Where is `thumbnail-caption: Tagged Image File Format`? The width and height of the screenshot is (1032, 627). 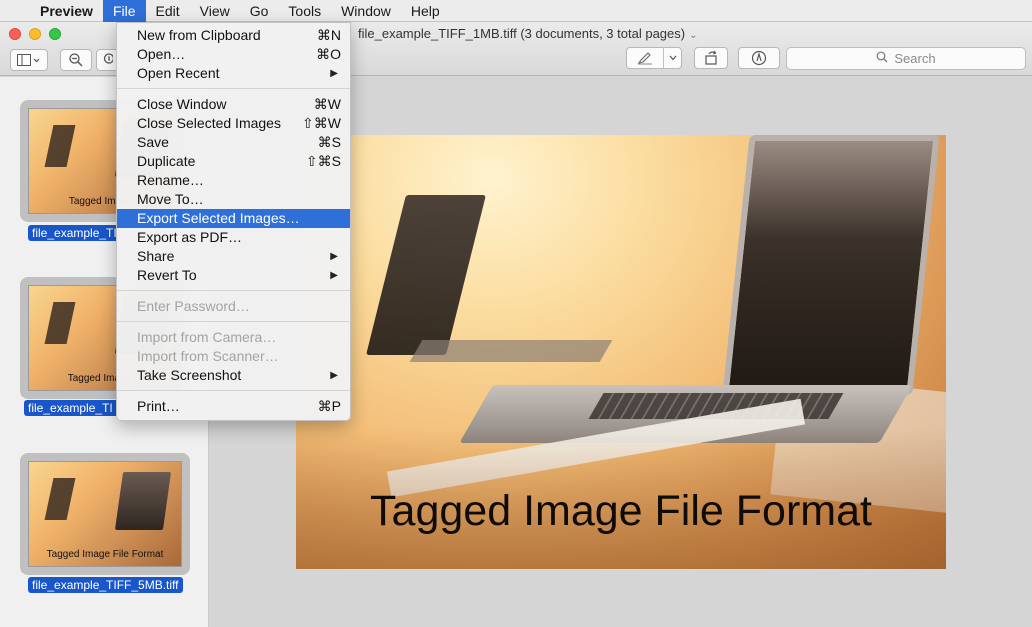 thumbnail-caption: Tagged Image File Format is located at coordinates (105, 554).